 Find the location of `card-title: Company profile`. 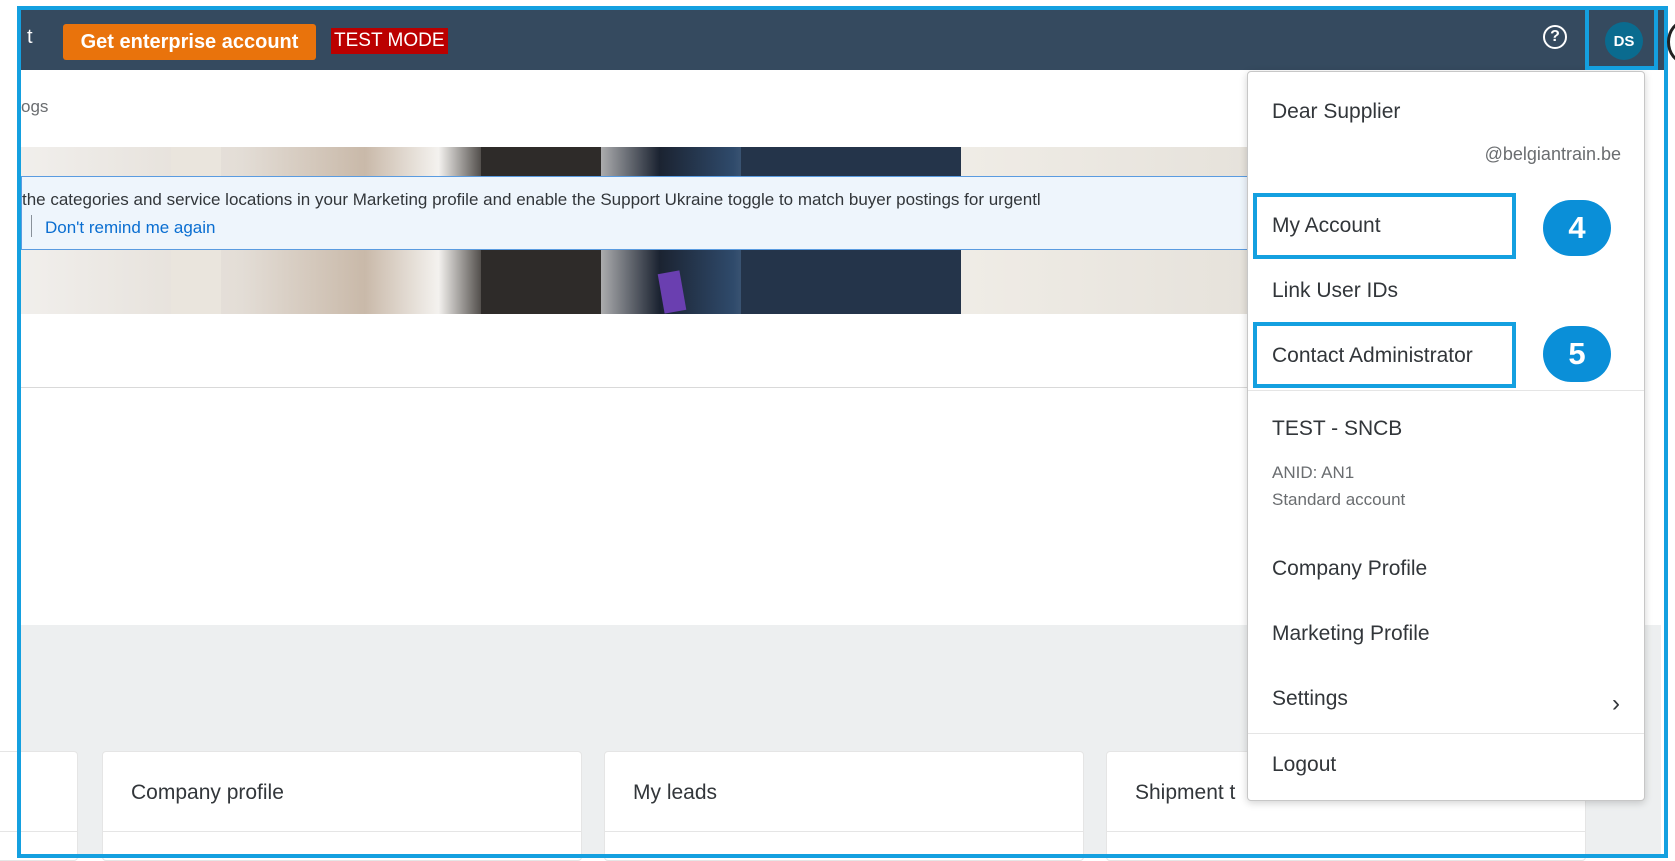

card-title: Company profile is located at coordinates (207, 792).